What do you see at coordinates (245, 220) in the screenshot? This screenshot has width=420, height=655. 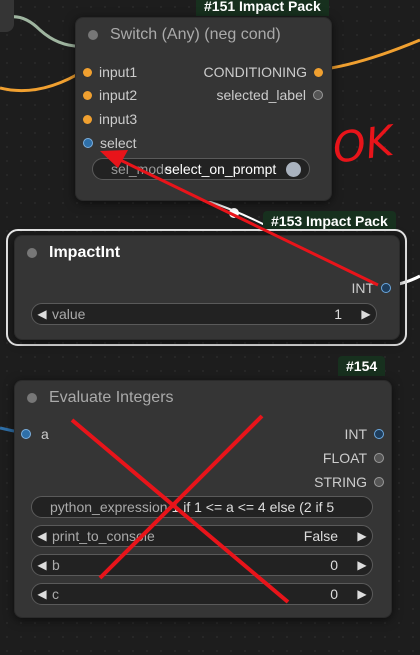 I see `annotation-arrow-line` at bounding box center [245, 220].